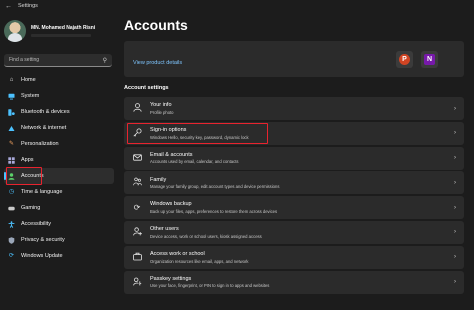 This screenshot has width=474, height=310. I want to click on backup-icon: ⟳, so click(137, 207).